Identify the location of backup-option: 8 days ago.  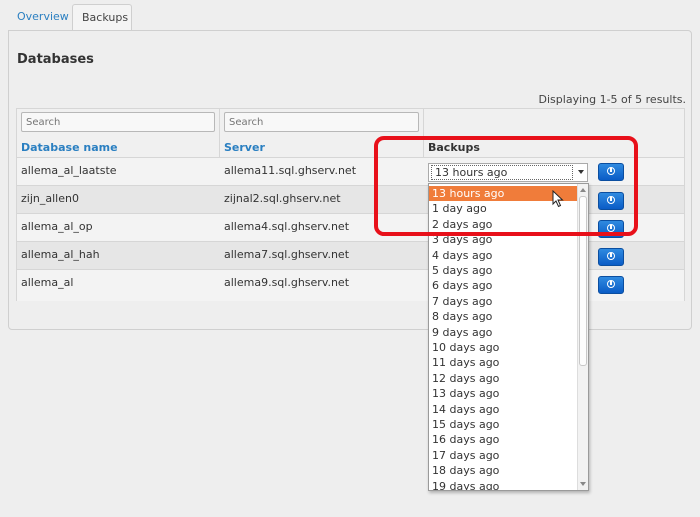
(503, 316).